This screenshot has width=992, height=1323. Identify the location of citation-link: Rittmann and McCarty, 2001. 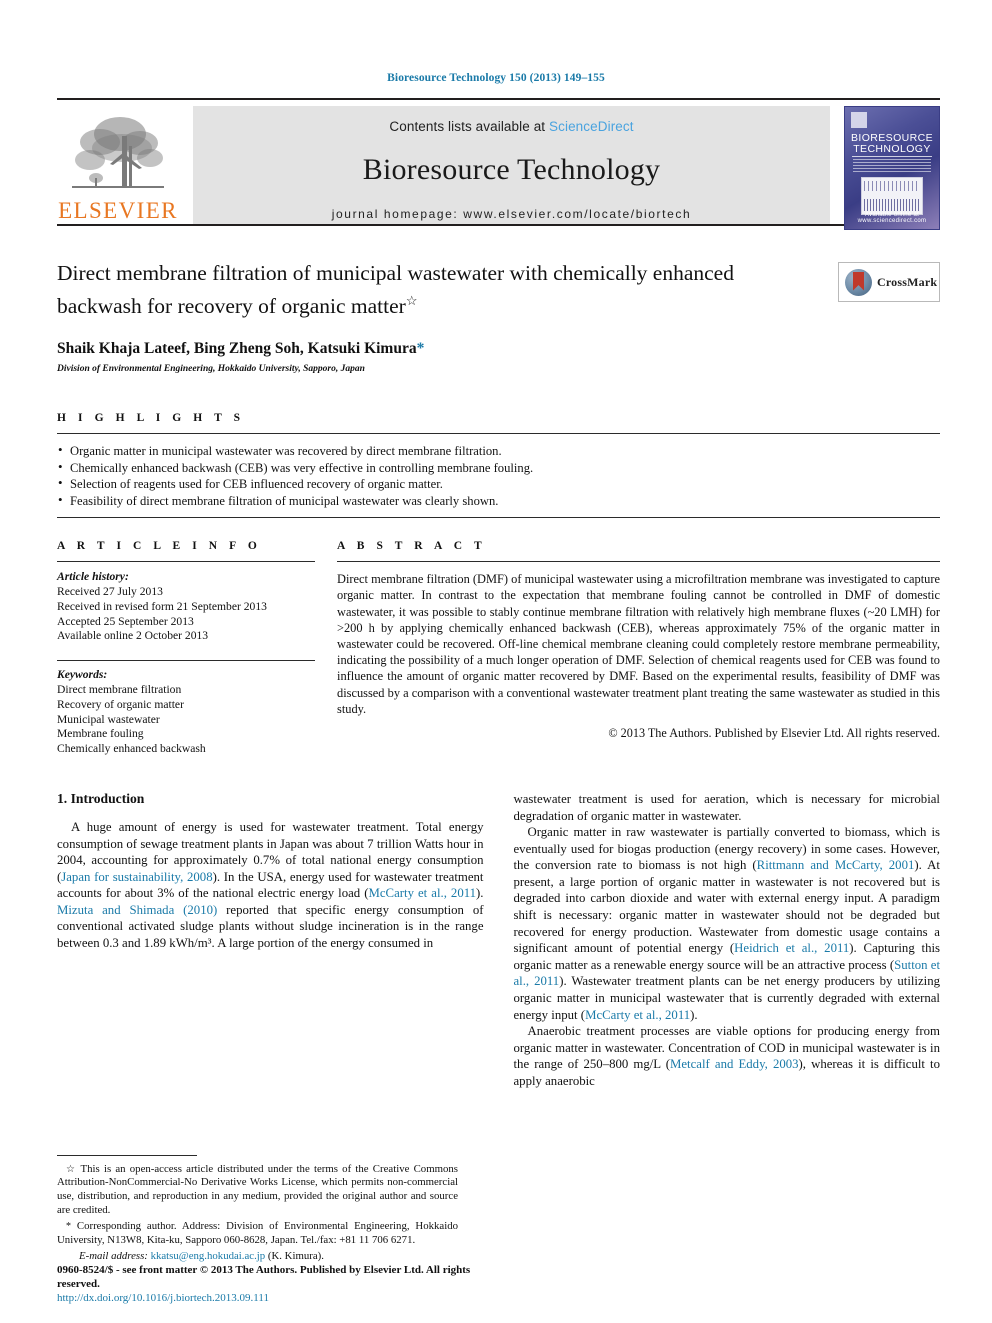
(836, 865).